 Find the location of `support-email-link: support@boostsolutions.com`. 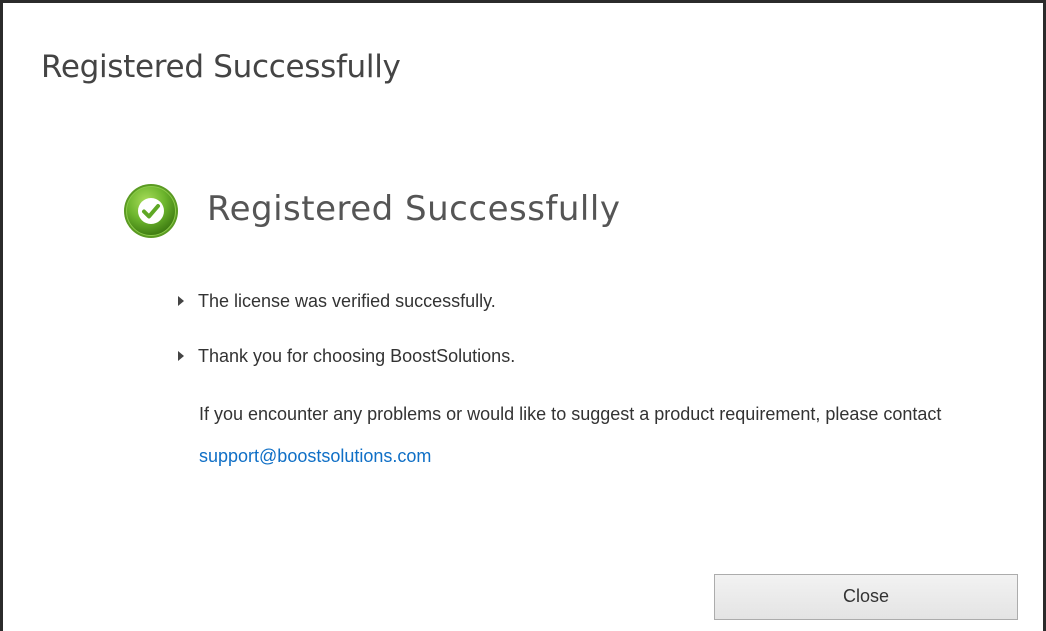

support-email-link: support@boostsolutions.com is located at coordinates (315, 456).